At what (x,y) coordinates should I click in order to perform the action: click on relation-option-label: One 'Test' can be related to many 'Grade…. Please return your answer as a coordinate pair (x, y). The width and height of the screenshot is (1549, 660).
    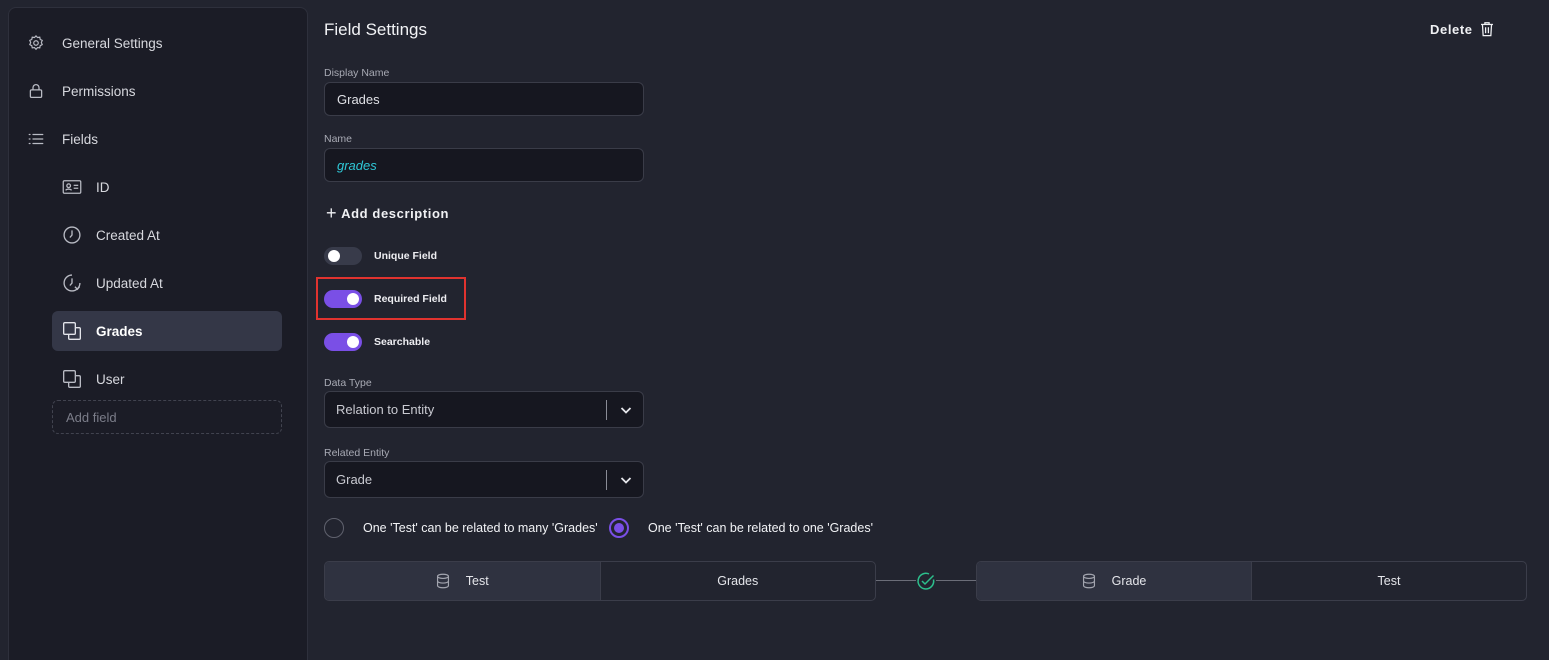
    Looking at the image, I should click on (480, 528).